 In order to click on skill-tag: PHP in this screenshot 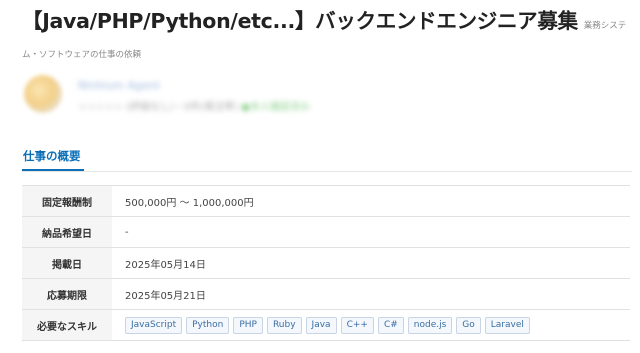, I will do `click(248, 325)`.